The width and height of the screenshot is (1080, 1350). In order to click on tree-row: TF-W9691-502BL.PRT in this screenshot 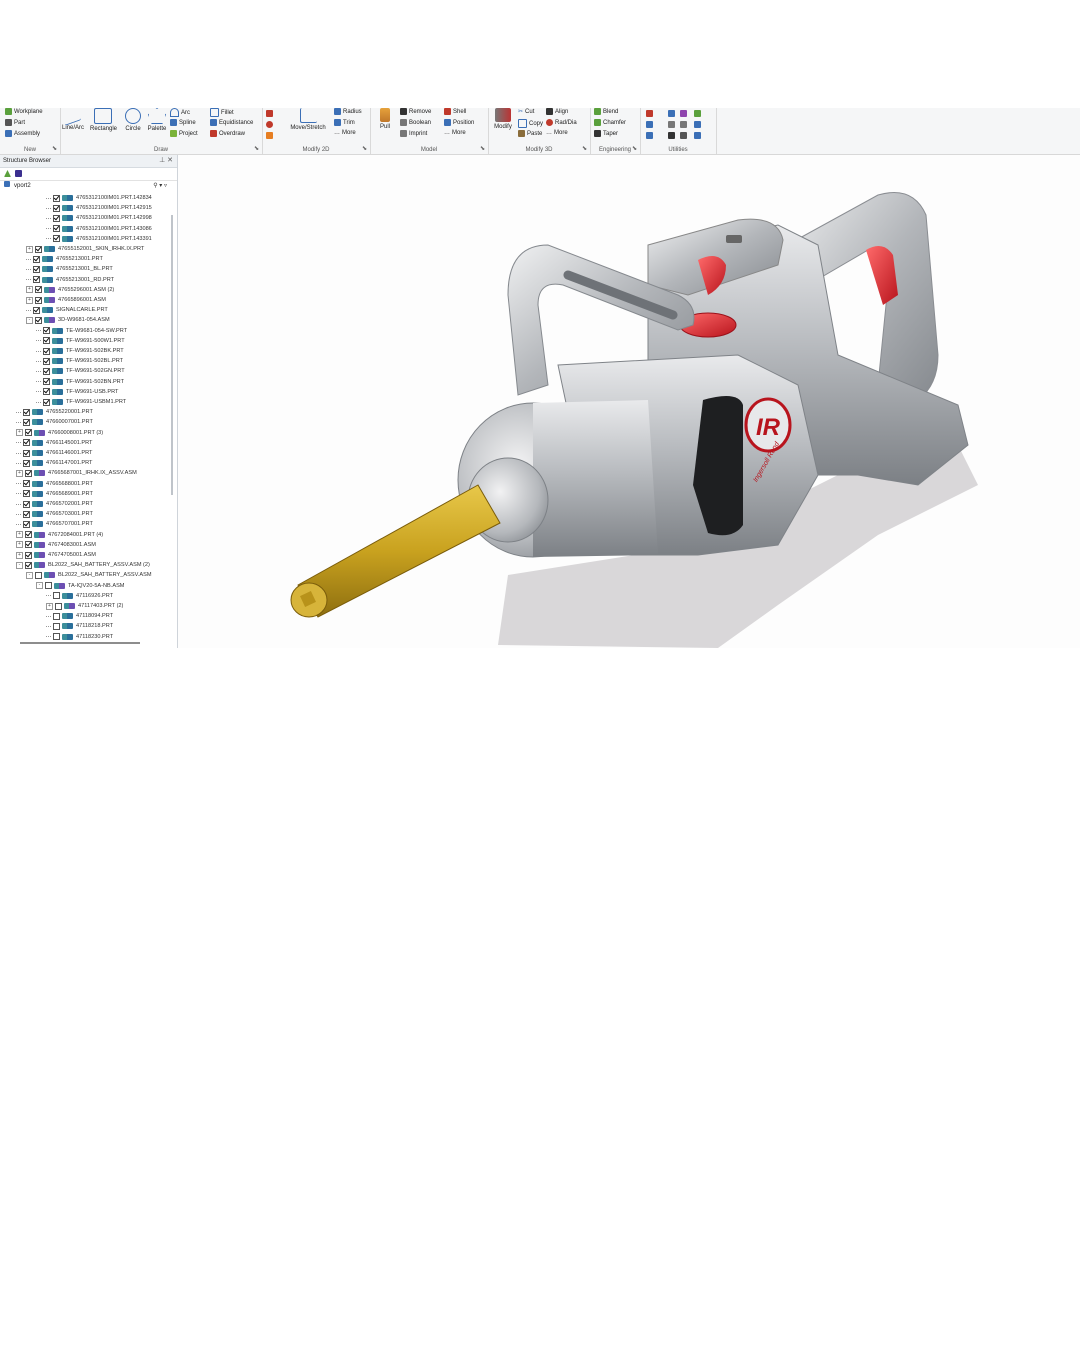, I will do `click(79, 361)`.